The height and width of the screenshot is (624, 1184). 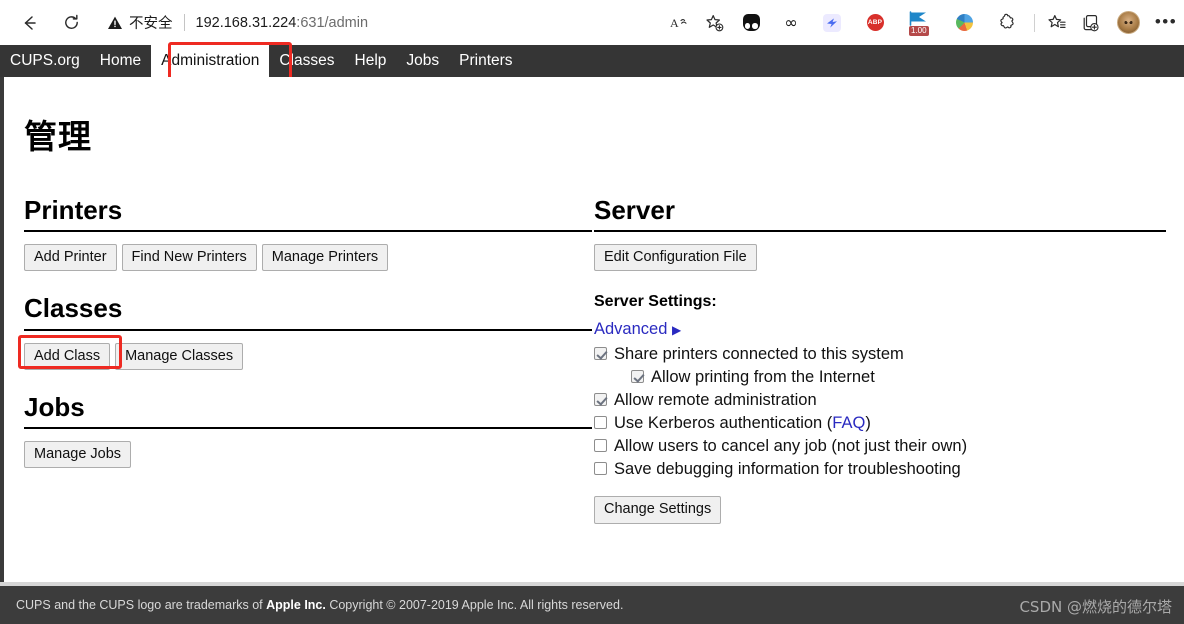 I want to click on puzzle-extensions-icon, so click(x=1007, y=23).